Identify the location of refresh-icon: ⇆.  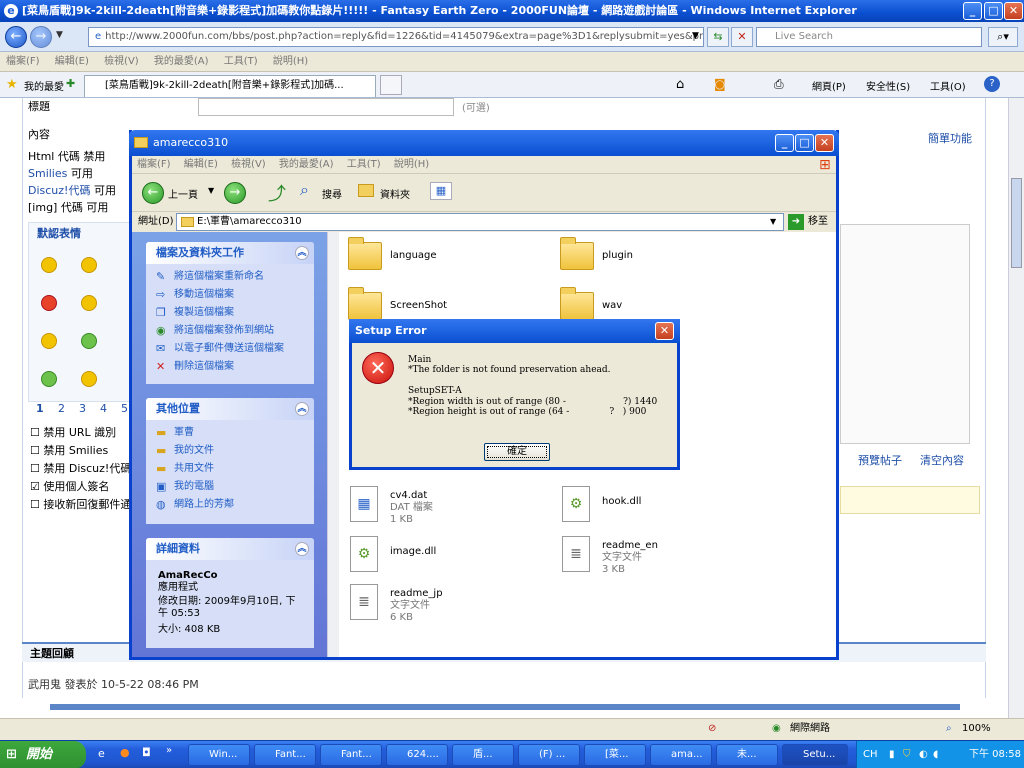
(718, 37).